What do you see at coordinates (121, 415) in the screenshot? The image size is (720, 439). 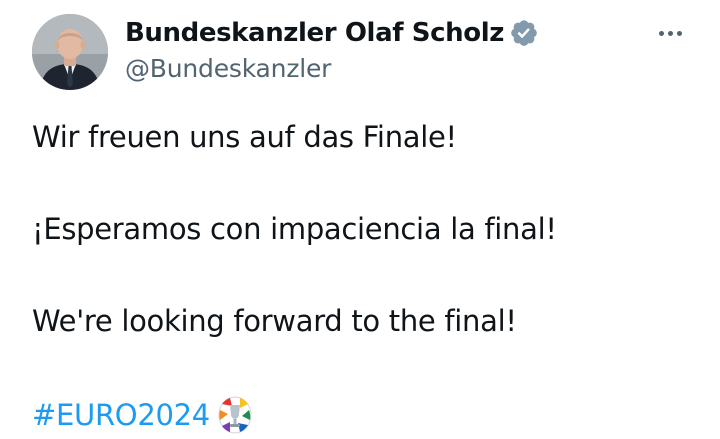 I see `hashtag-link: #EURO2024` at bounding box center [121, 415].